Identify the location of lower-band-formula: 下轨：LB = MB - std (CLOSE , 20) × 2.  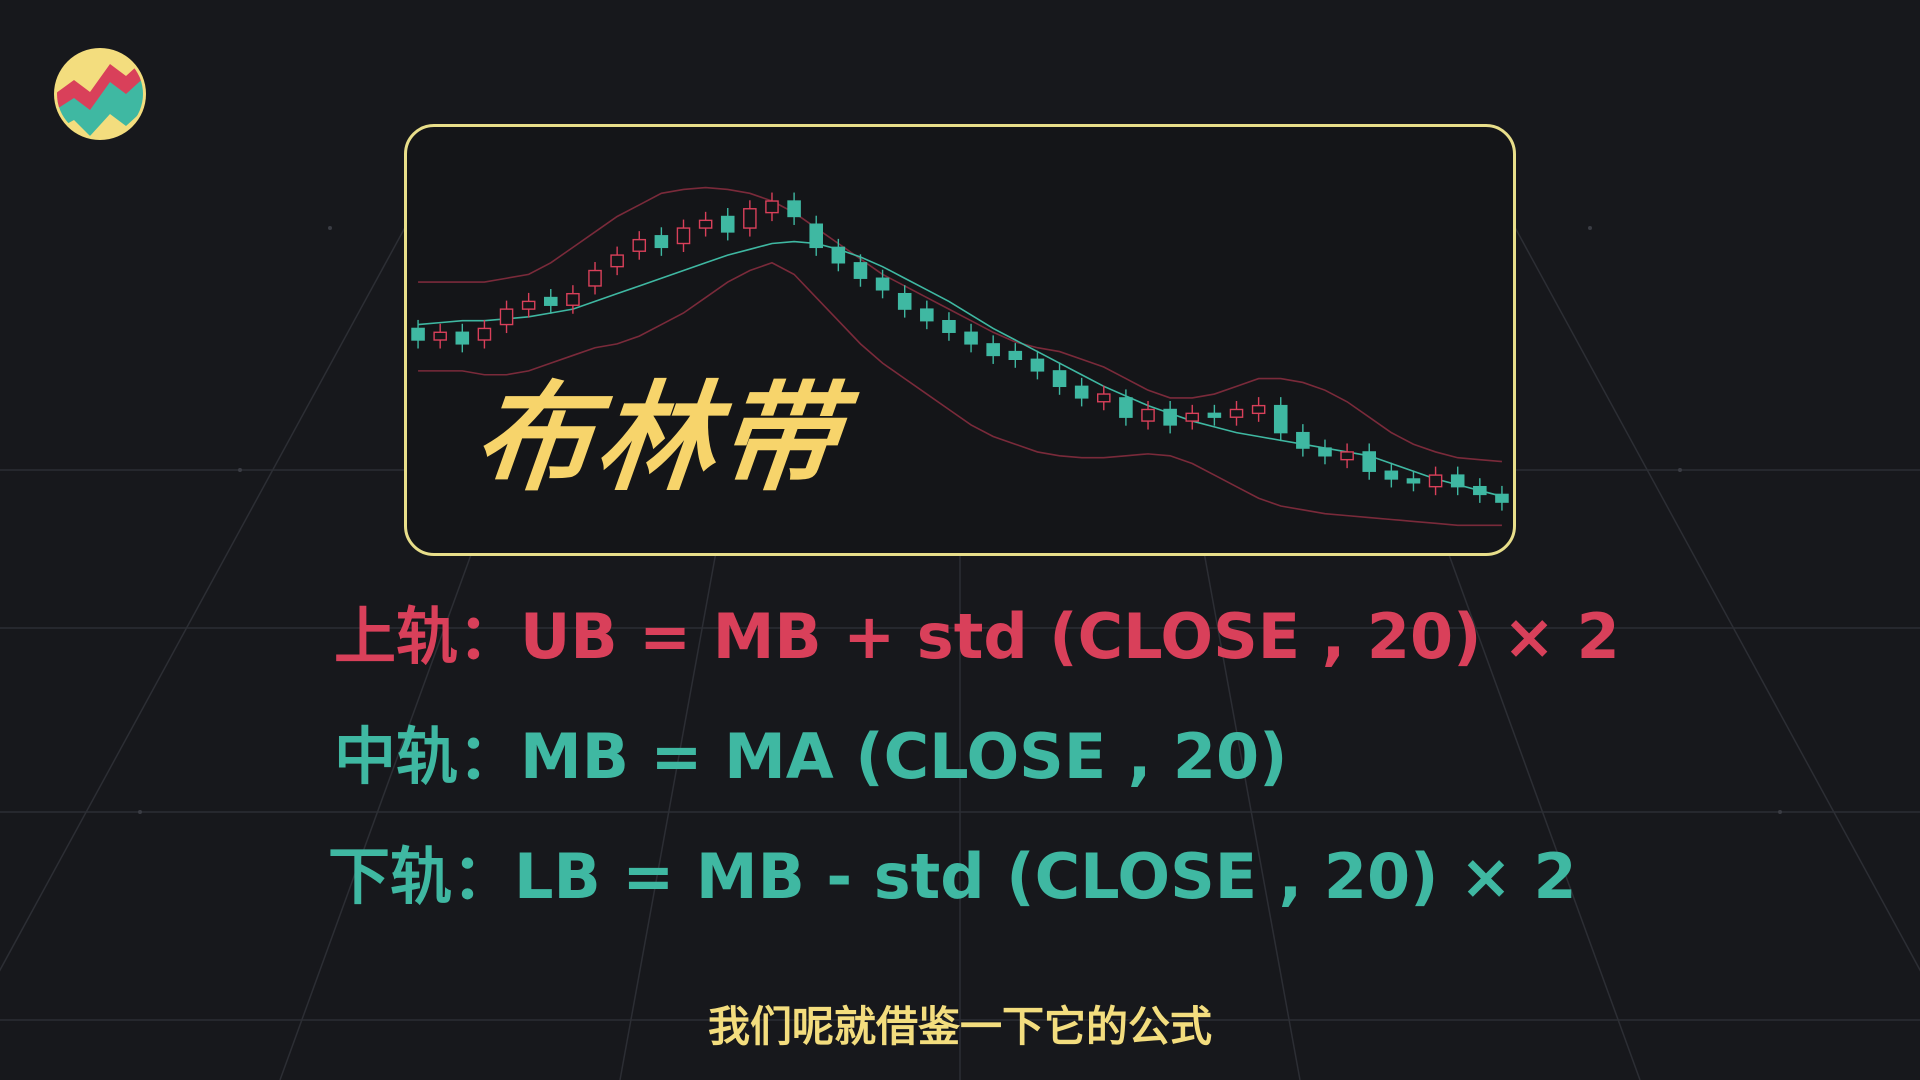
(952, 876).